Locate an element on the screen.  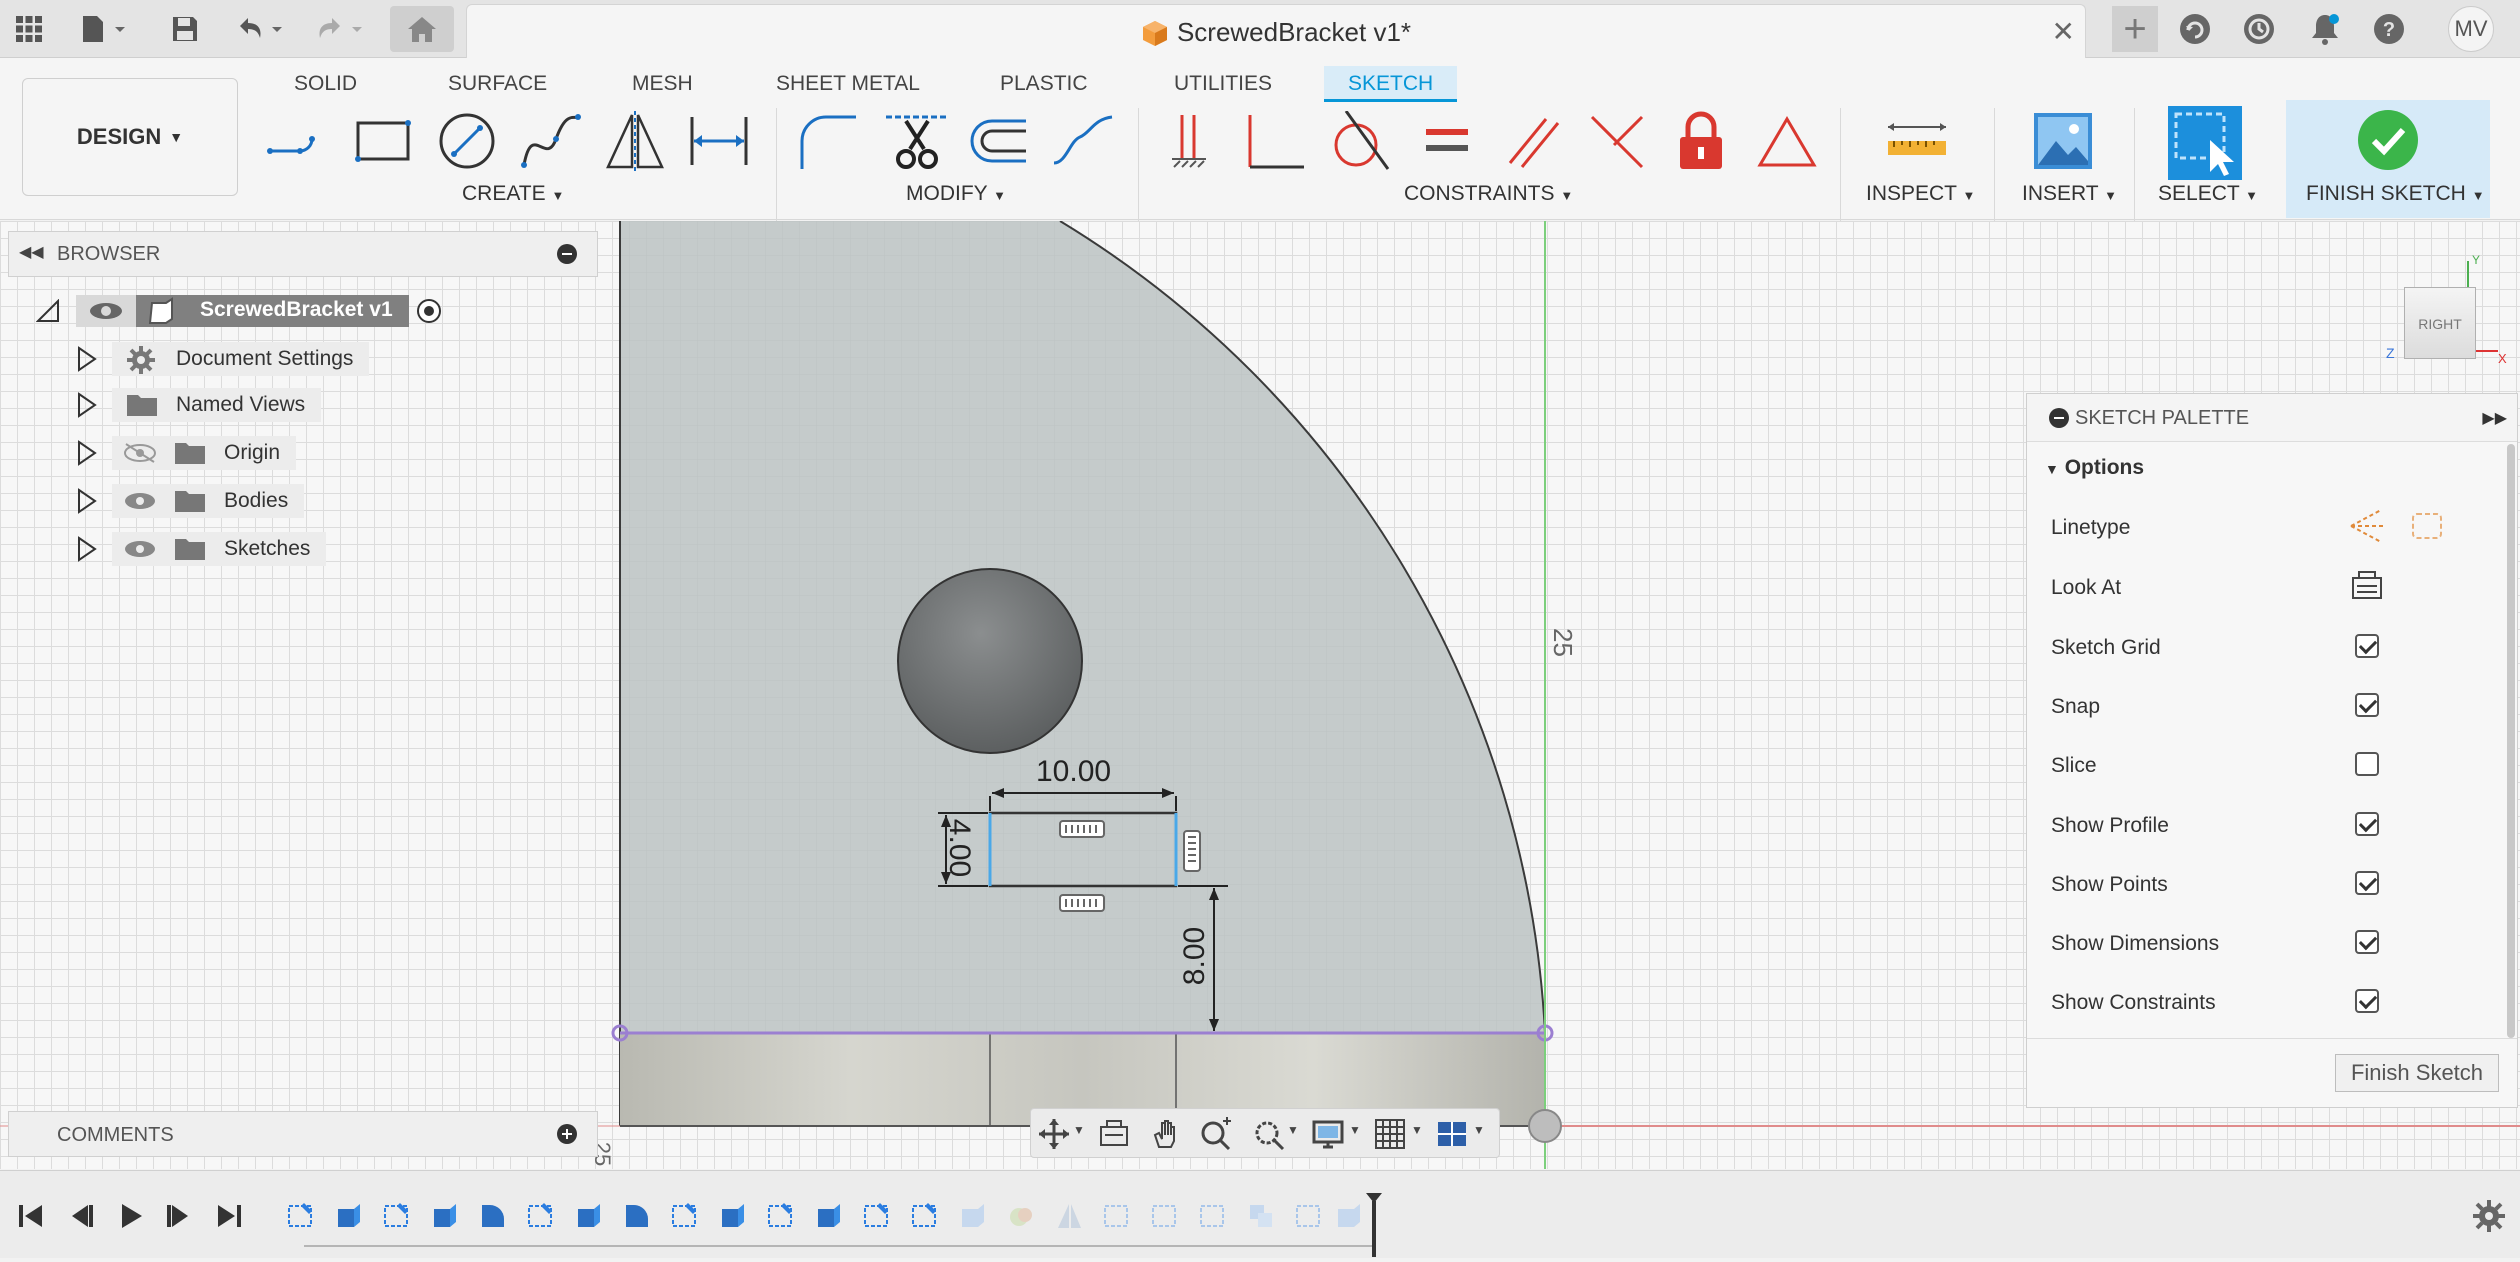
workspace-switcher: DESIGN ▼ is located at coordinates (130, 137).